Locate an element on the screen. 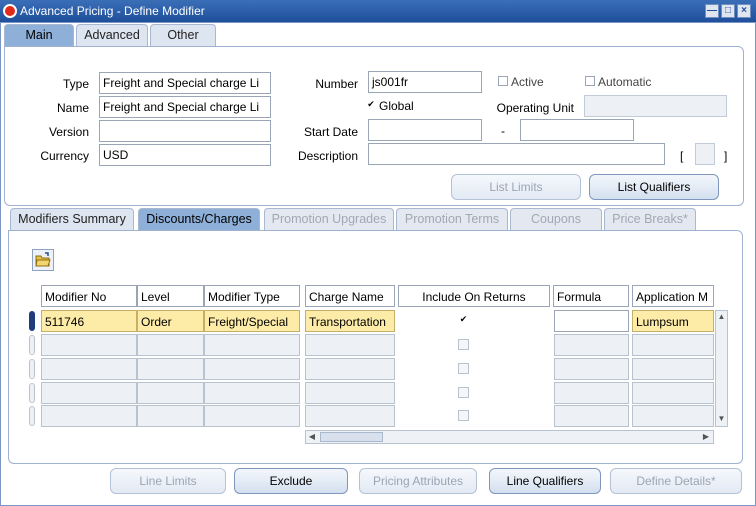  version-label: Version is located at coordinates (68, 132).